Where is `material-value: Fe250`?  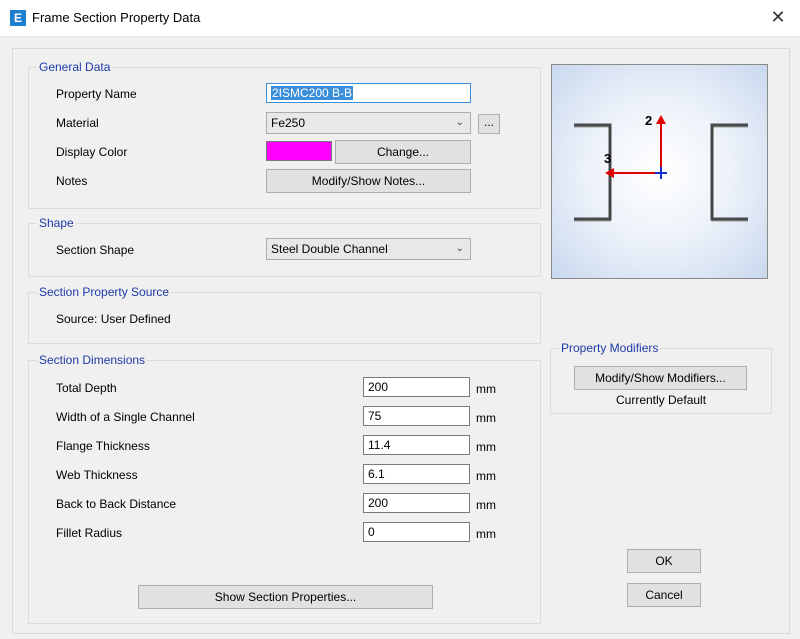
material-value: Fe250 is located at coordinates (288, 123).